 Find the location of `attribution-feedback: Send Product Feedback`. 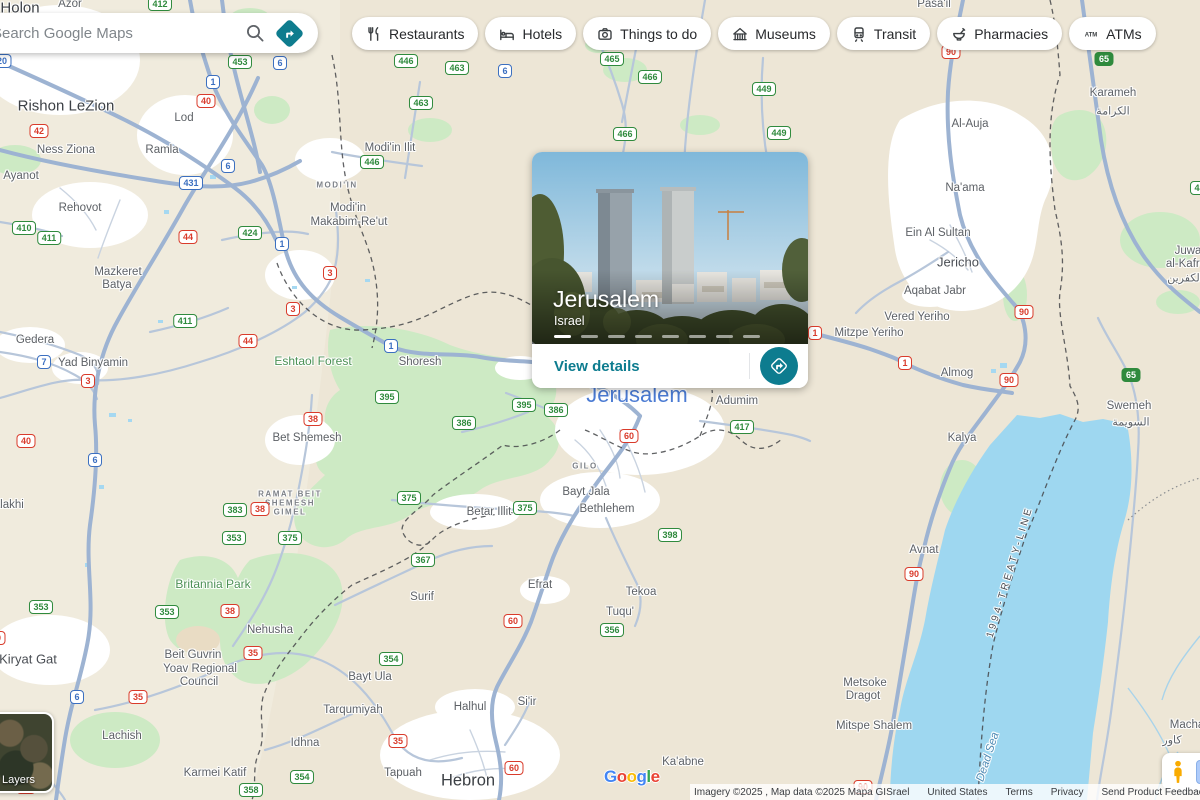

attribution-feedback: Send Product Feedback is located at coordinates (1151, 792).